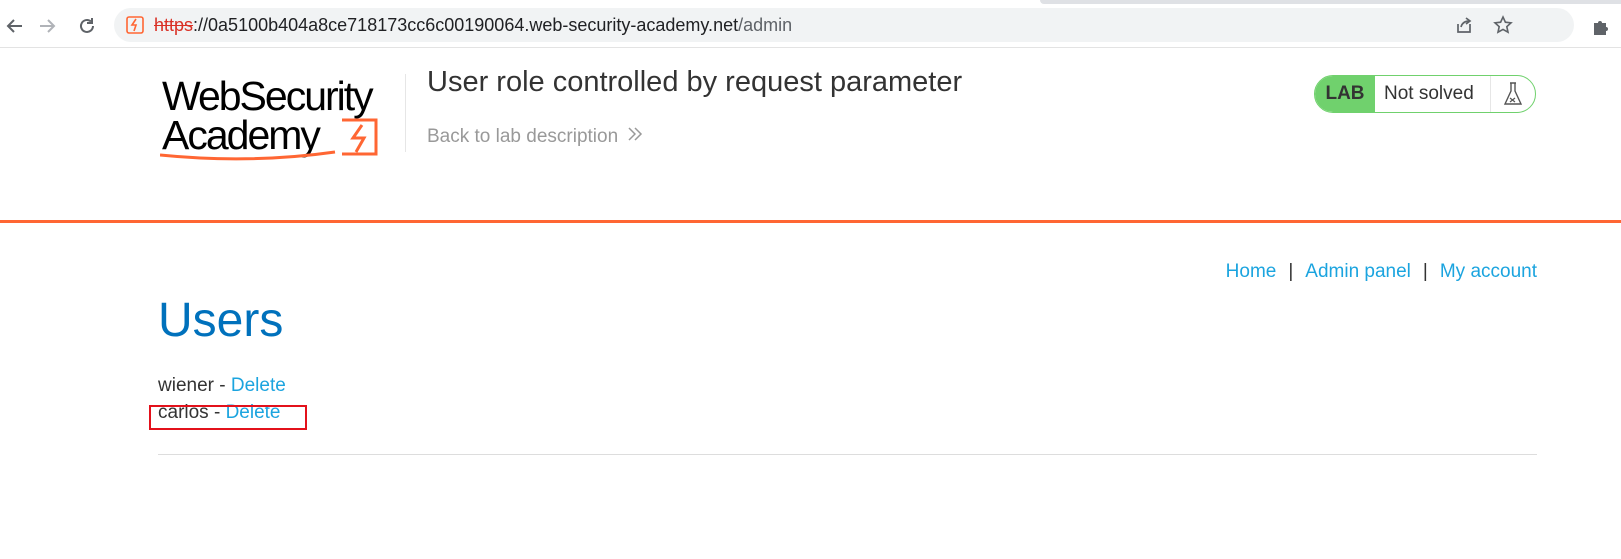 The height and width of the screenshot is (559, 1621). What do you see at coordinates (241, 135) in the screenshot?
I see `svg-text: Academy` at bounding box center [241, 135].